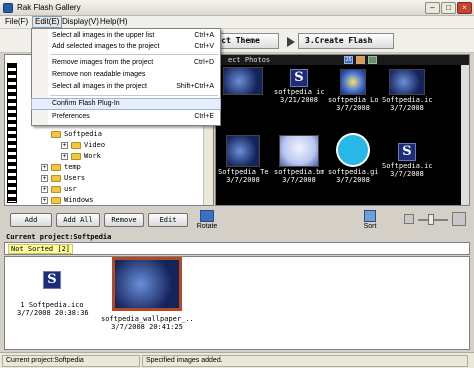  What do you see at coordinates (114, 21) in the screenshot?
I see `menu-help: Help(H)` at bounding box center [114, 21].